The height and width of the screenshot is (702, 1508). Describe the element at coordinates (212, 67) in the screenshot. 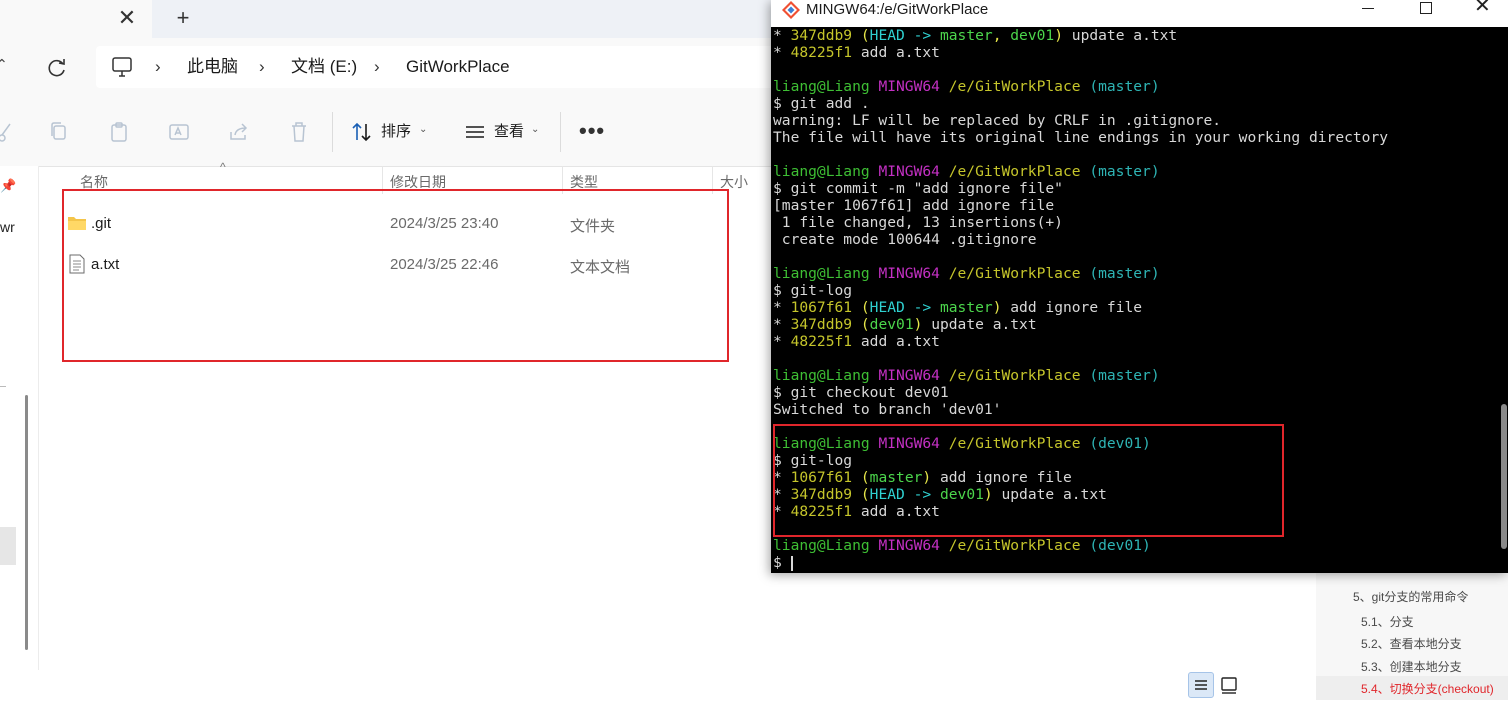

I see `breadcrumb-this-pc: 此电脑` at that location.